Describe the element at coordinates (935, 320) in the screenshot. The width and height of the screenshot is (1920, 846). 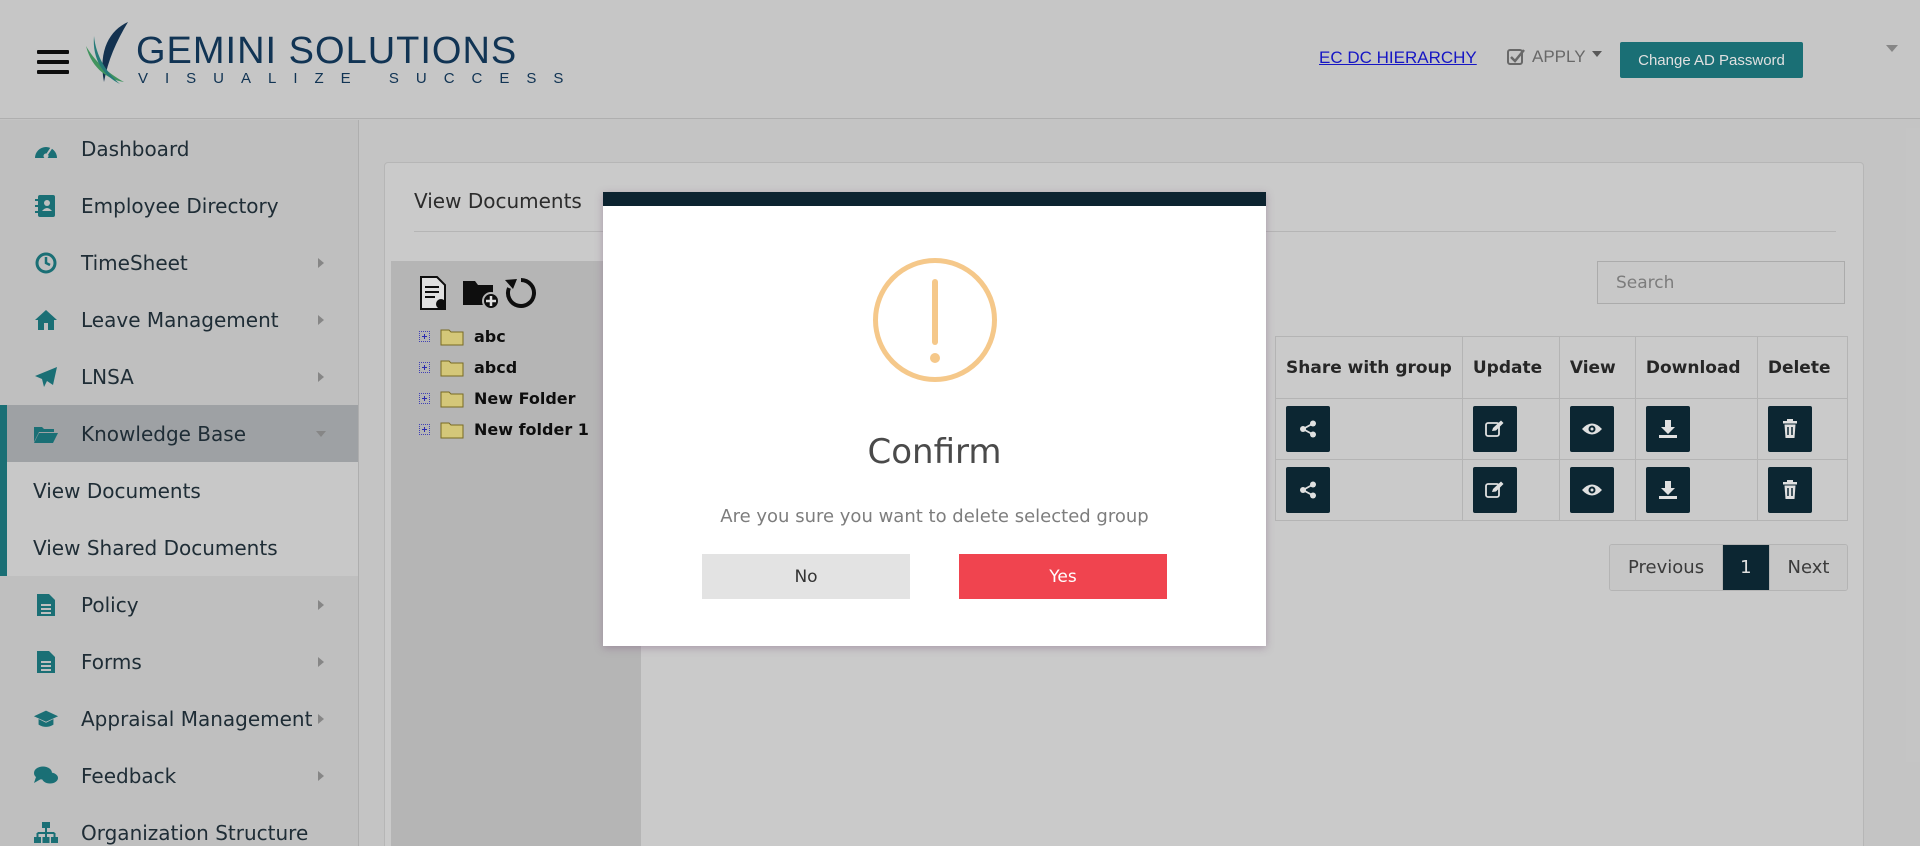
I see `warning-icon` at that location.